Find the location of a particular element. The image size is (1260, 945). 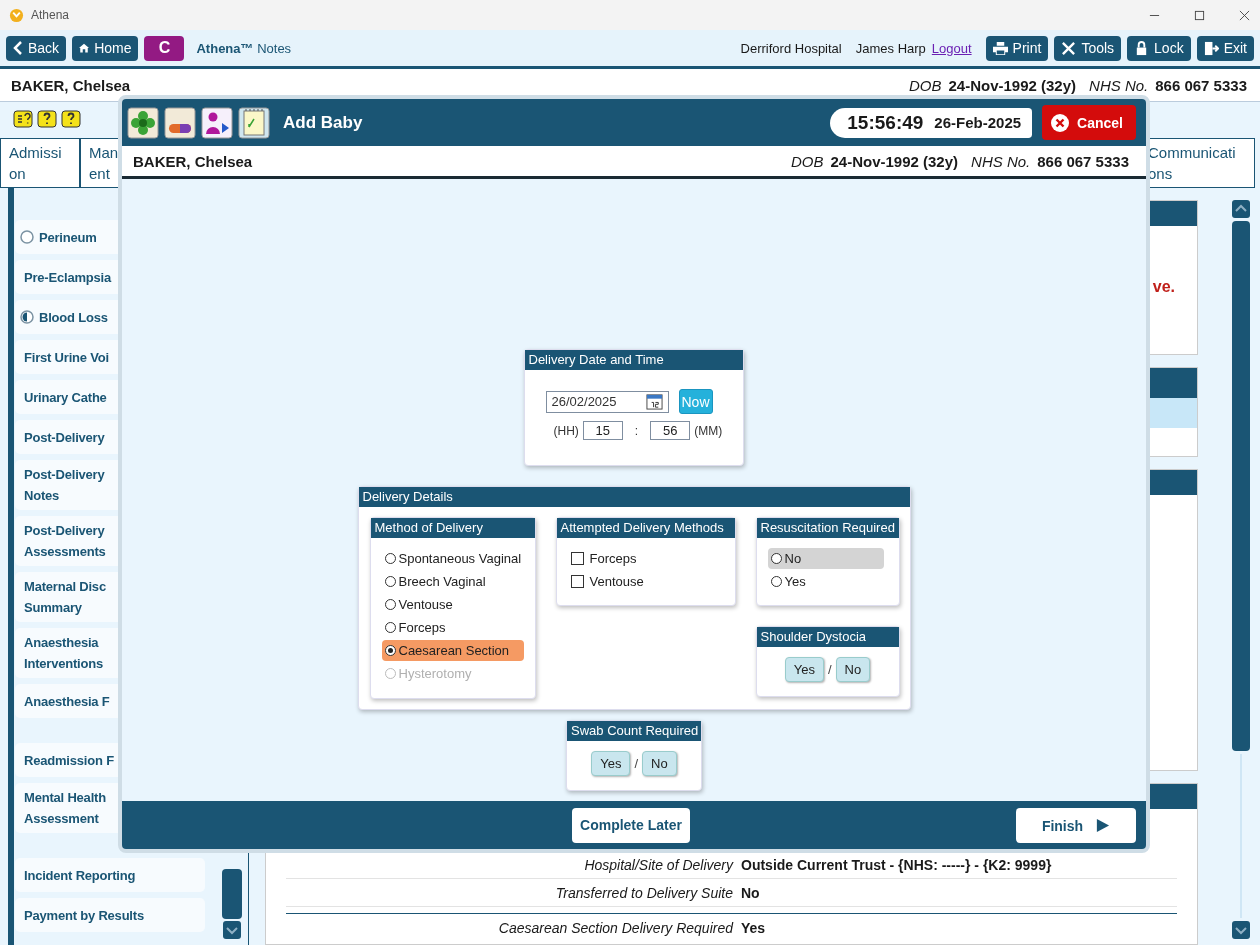

window-title: Athena is located at coordinates (50, 15).